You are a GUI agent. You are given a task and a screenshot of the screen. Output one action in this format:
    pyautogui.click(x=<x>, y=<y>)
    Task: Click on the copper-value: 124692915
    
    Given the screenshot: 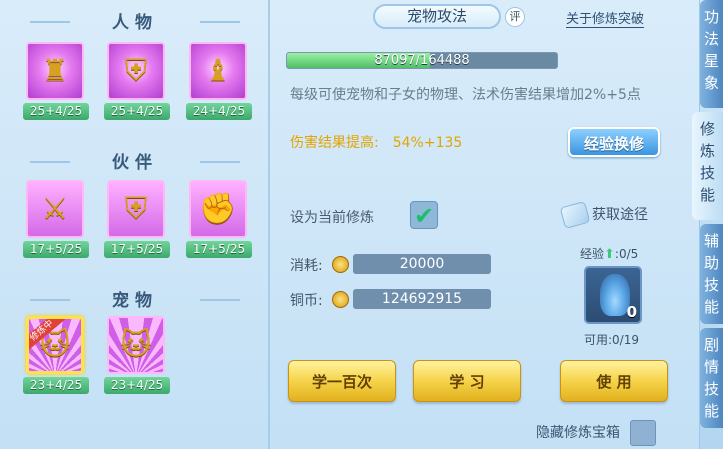 What is the action you would take?
    pyautogui.click(x=422, y=299)
    